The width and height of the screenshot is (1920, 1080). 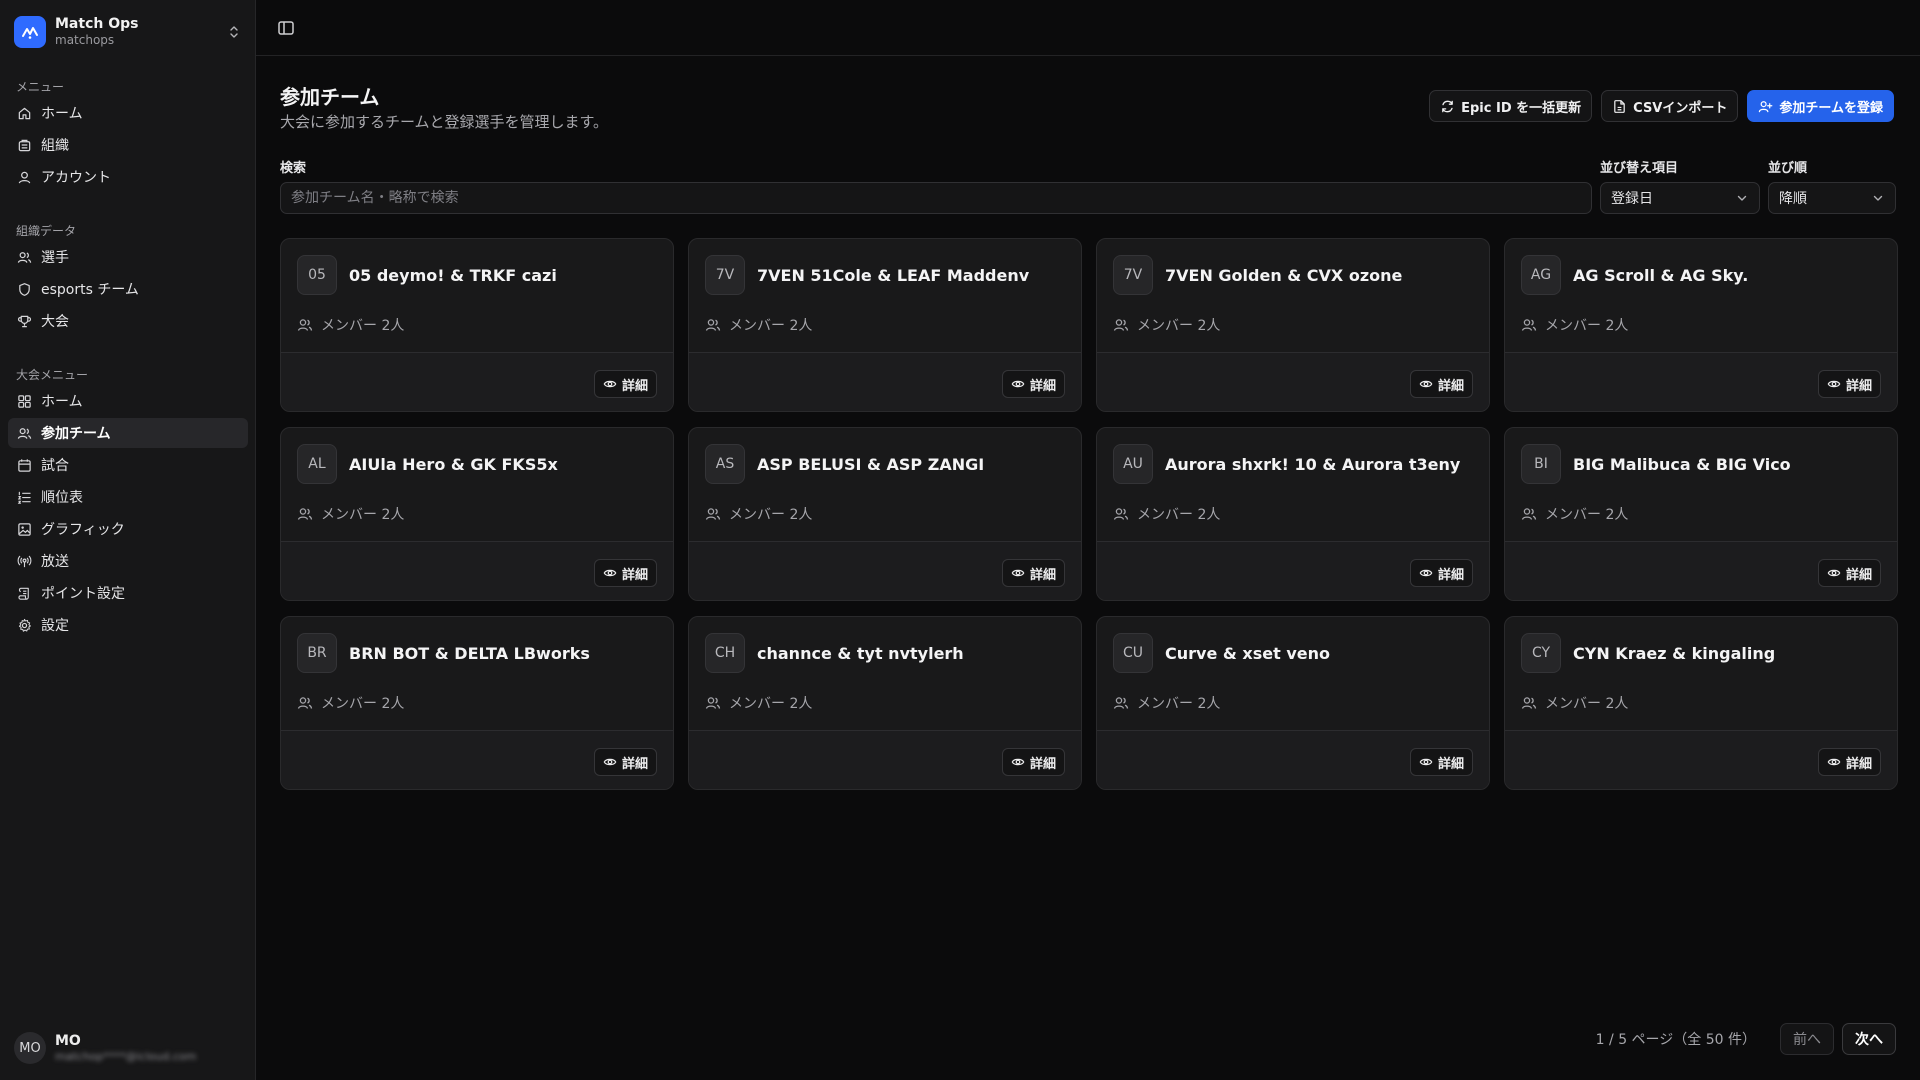 What do you see at coordinates (1869, 1039) in the screenshot?
I see `next-page-button: 次へ` at bounding box center [1869, 1039].